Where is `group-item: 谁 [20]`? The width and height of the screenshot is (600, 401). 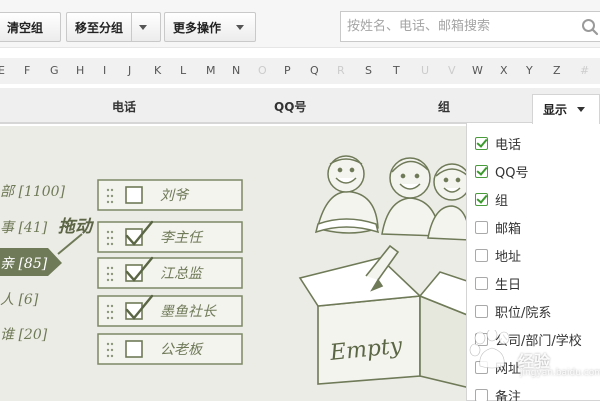 group-item: 谁 [20] is located at coordinates (24, 335).